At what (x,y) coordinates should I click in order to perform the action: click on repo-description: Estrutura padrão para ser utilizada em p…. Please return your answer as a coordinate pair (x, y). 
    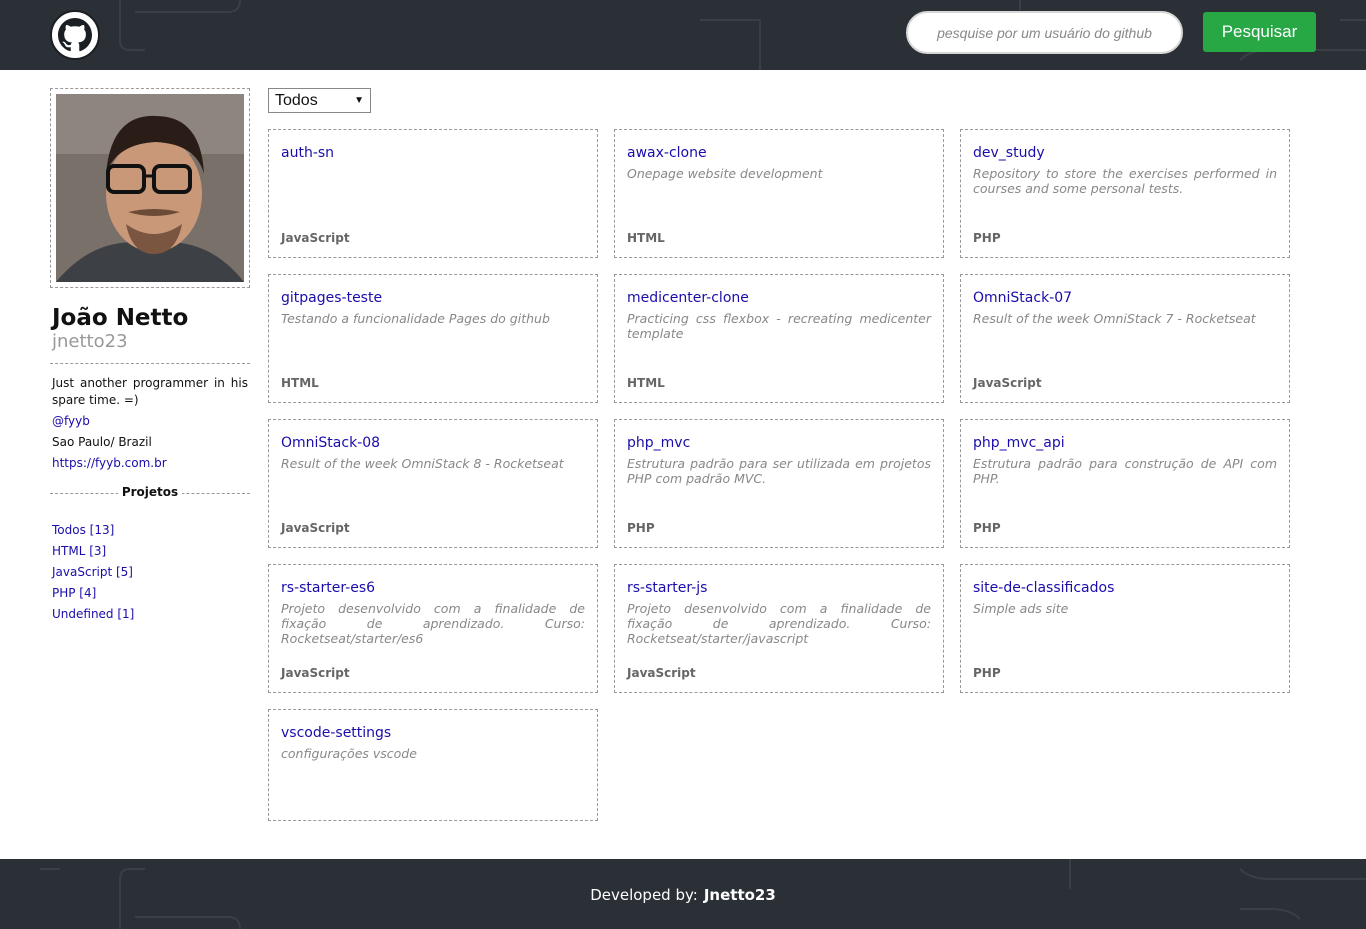
    Looking at the image, I should click on (779, 471).